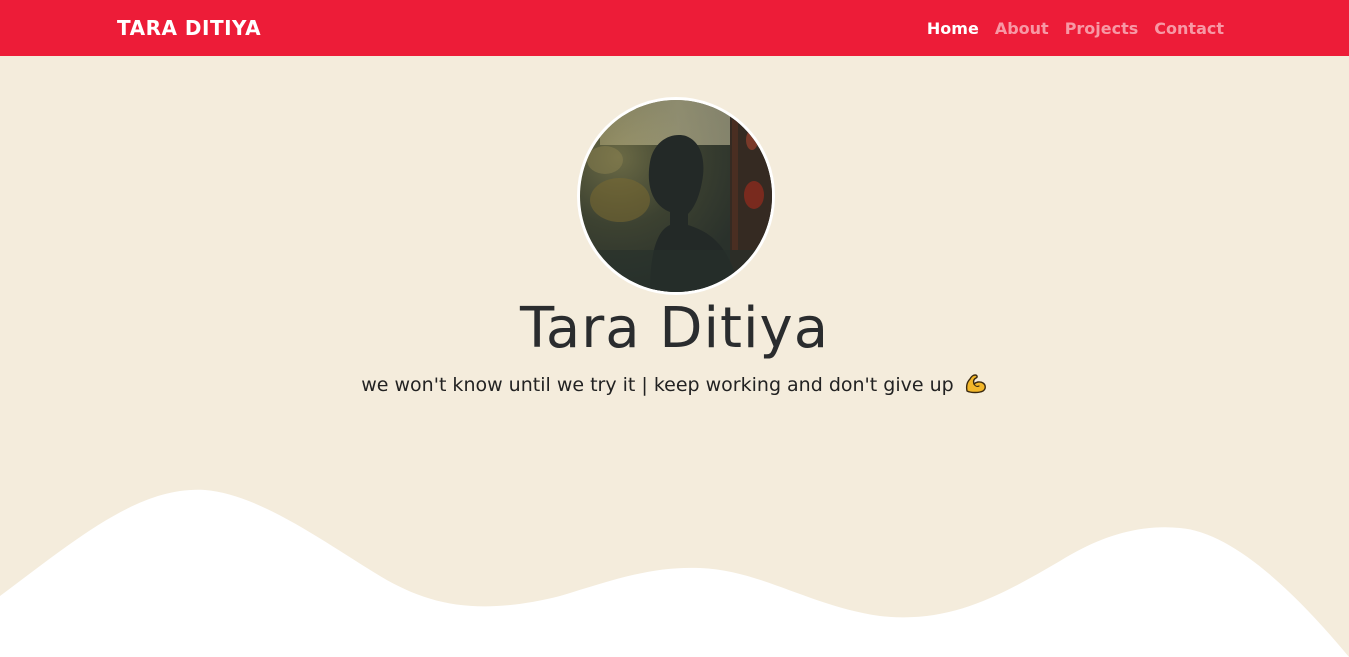 The image size is (1349, 657). What do you see at coordinates (189, 28) in the screenshot?
I see `brand-logo-link: TARA DITIYA` at bounding box center [189, 28].